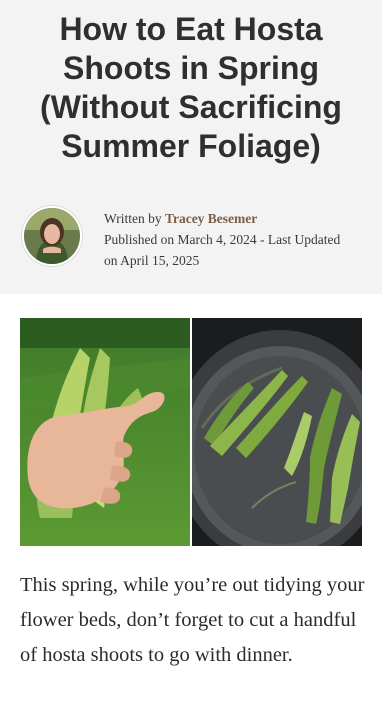 This screenshot has height=720, width=382. I want to click on author-avatar, so click(52, 236).